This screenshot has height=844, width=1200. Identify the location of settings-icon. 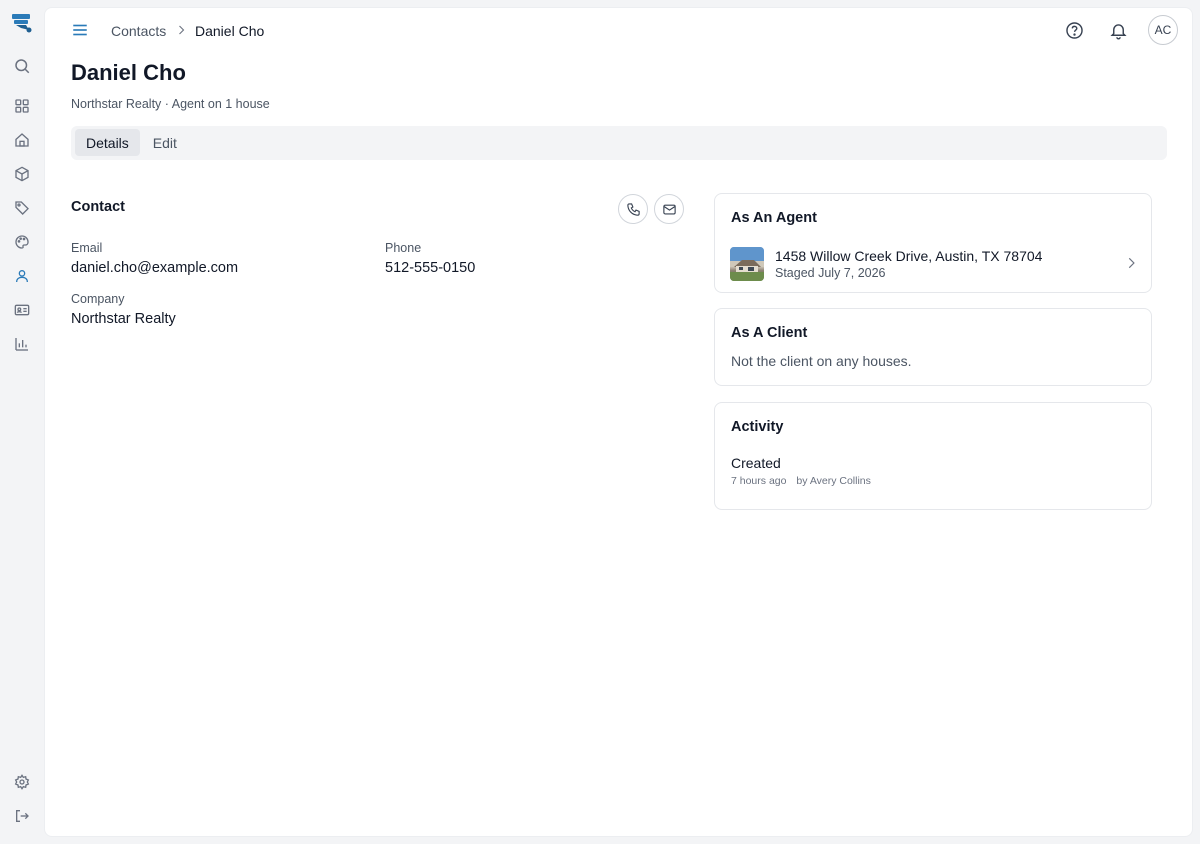
(22, 782).